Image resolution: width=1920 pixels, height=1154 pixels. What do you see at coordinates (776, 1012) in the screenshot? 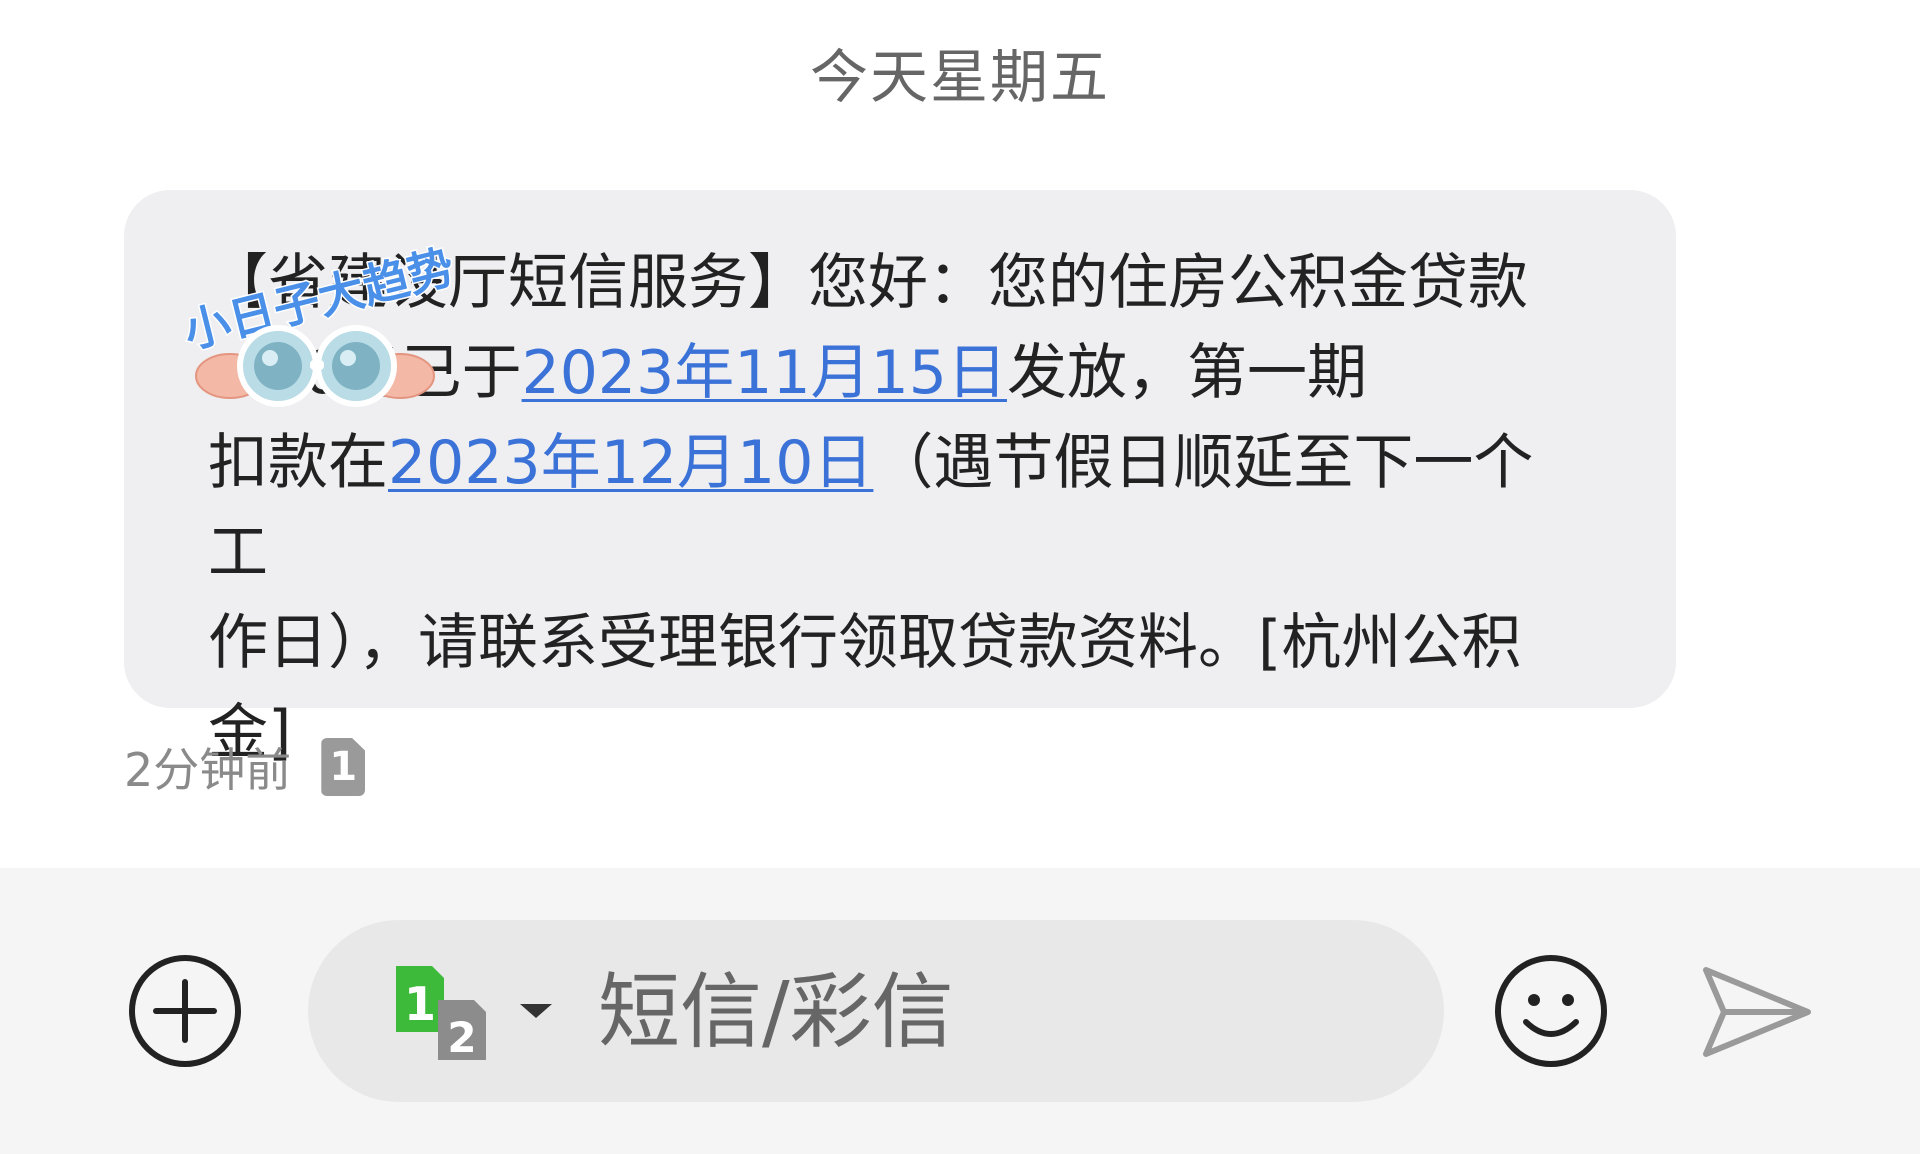
I see `input-placeholder: 短信/彩信` at bounding box center [776, 1012].